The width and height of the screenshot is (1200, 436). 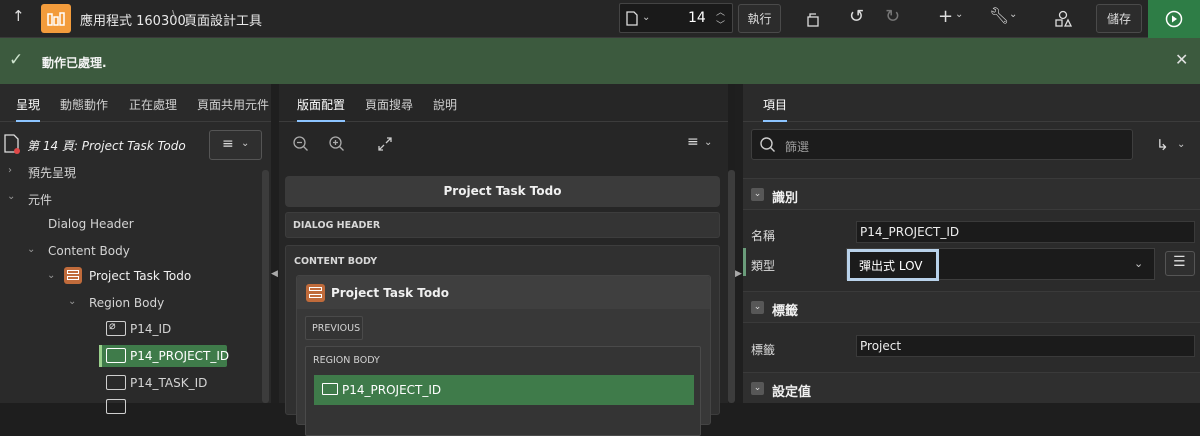 What do you see at coordinates (337, 144) in the screenshot?
I see `zoom-in-icon` at bounding box center [337, 144].